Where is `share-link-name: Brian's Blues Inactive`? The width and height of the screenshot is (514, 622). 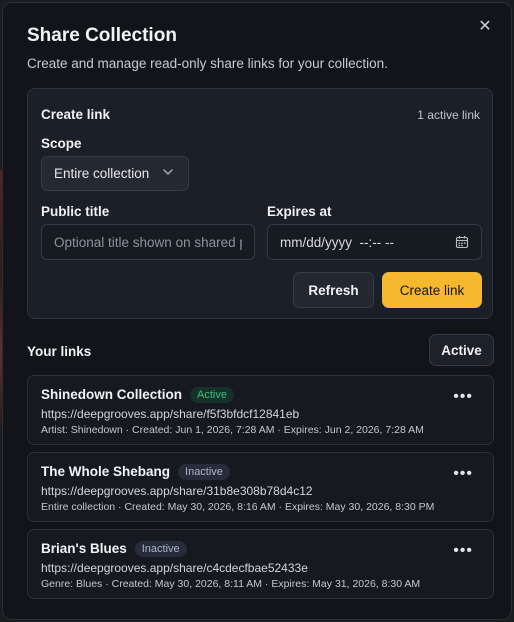 share-link-name: Brian's Blues Inactive is located at coordinates (114, 549).